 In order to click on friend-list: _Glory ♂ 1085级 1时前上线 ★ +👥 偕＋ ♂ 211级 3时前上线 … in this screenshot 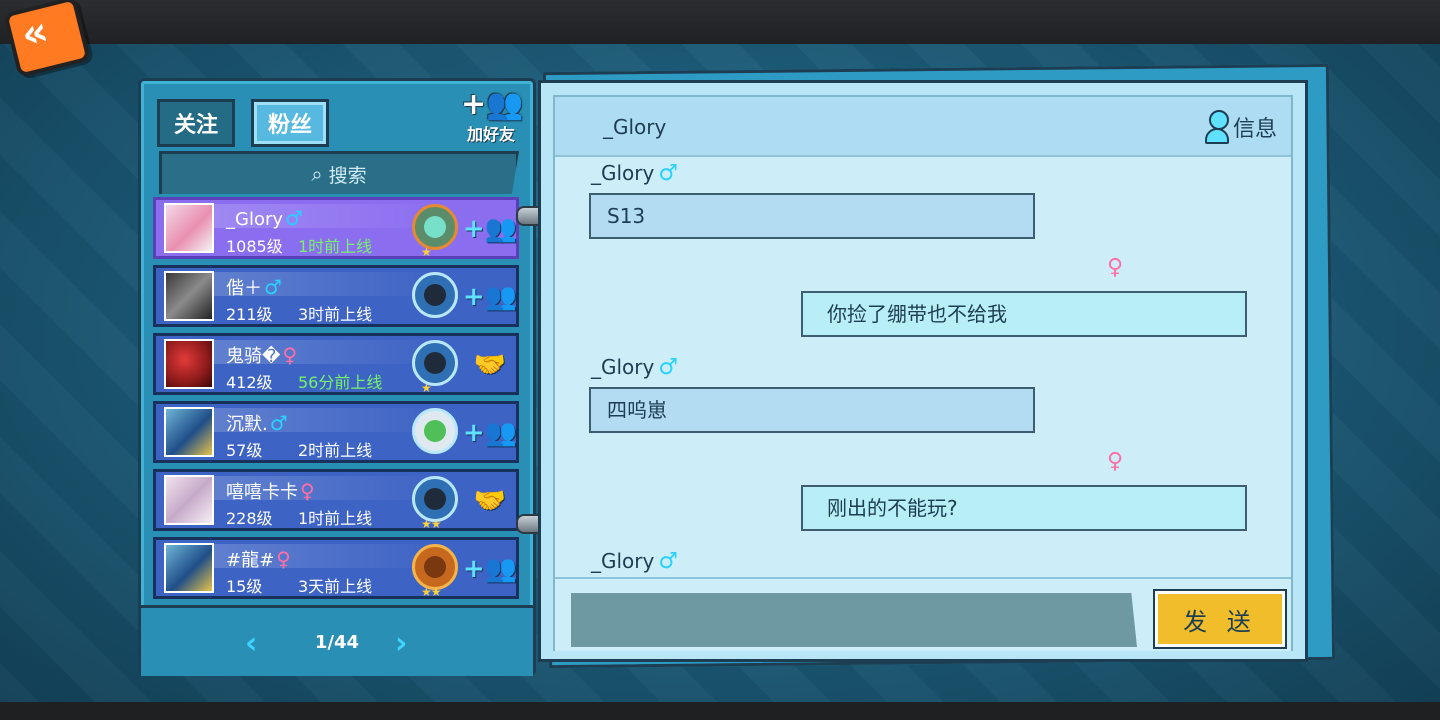, I will do `click(336, 401)`.